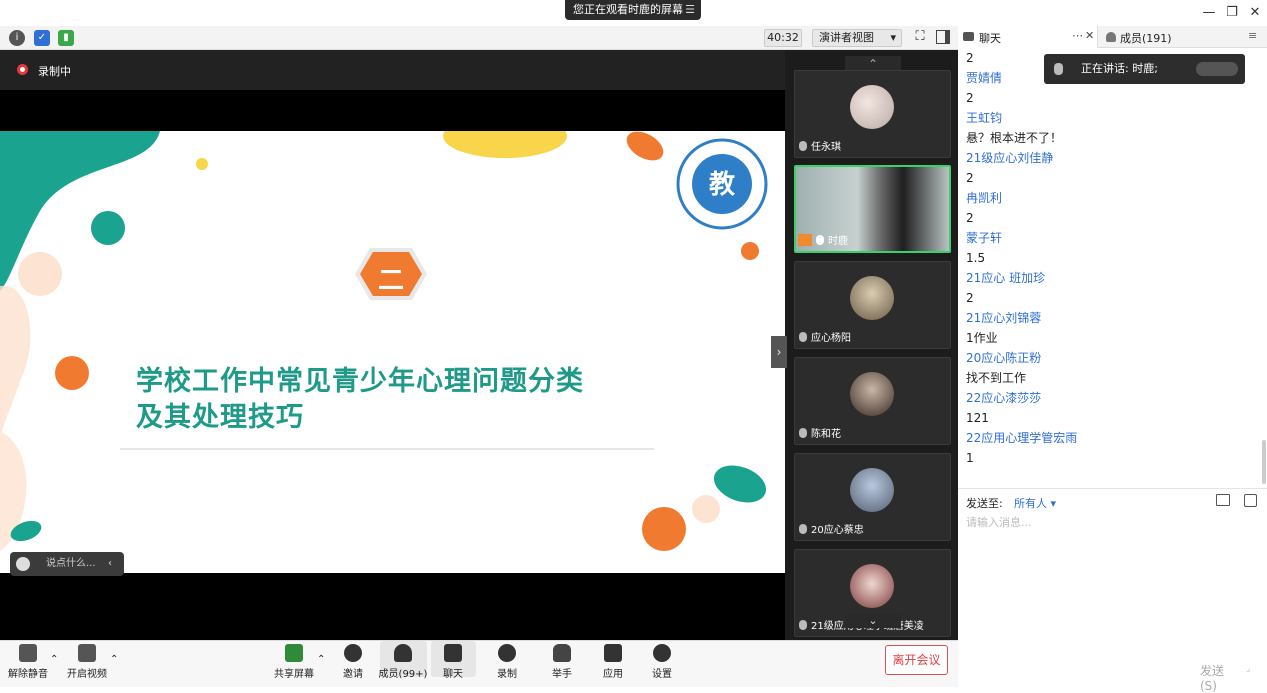  What do you see at coordinates (613, 653) in the screenshot?
I see `apps-icon` at bounding box center [613, 653].